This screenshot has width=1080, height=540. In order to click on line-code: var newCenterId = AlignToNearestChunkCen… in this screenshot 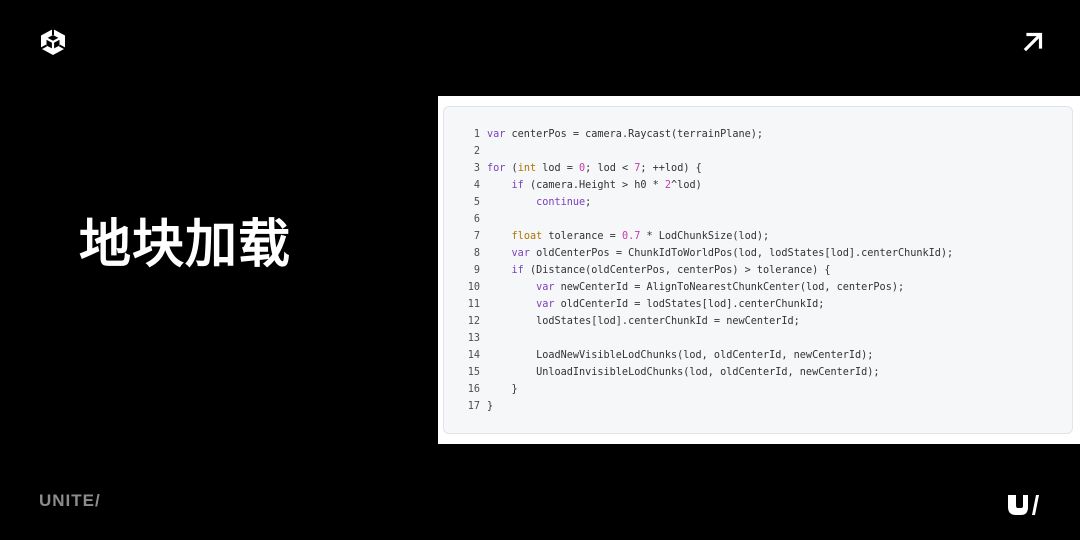, I will do `click(720, 287)`.